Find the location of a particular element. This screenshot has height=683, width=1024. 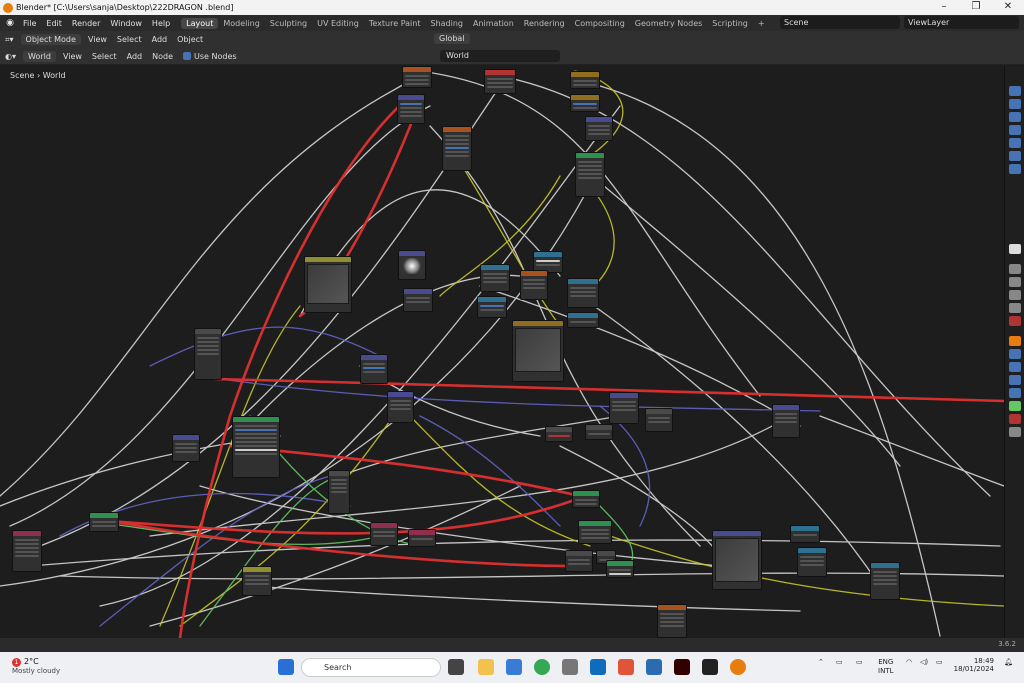

start-button-icon is located at coordinates (286, 667).